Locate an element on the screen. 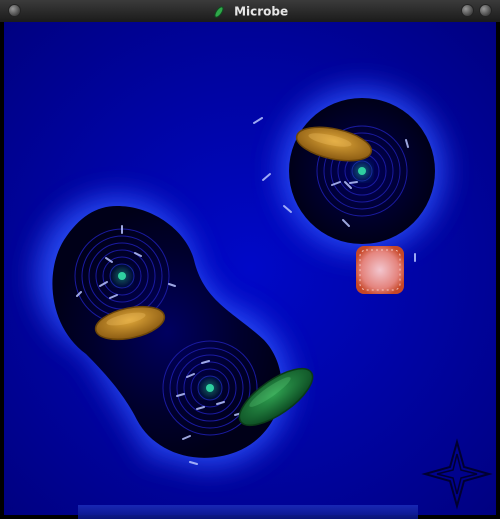  title-bar: Microbe is located at coordinates (250, 11).